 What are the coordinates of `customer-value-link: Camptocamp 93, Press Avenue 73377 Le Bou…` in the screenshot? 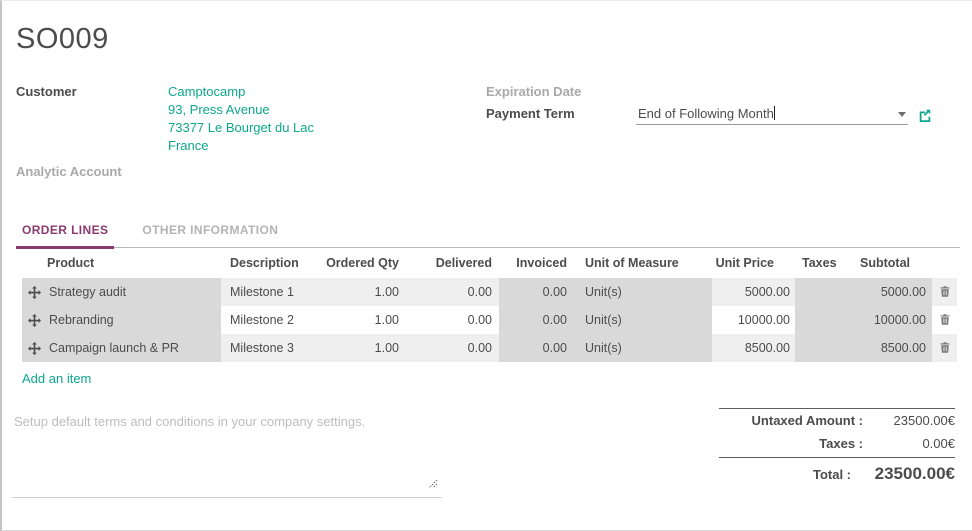 It's located at (241, 119).